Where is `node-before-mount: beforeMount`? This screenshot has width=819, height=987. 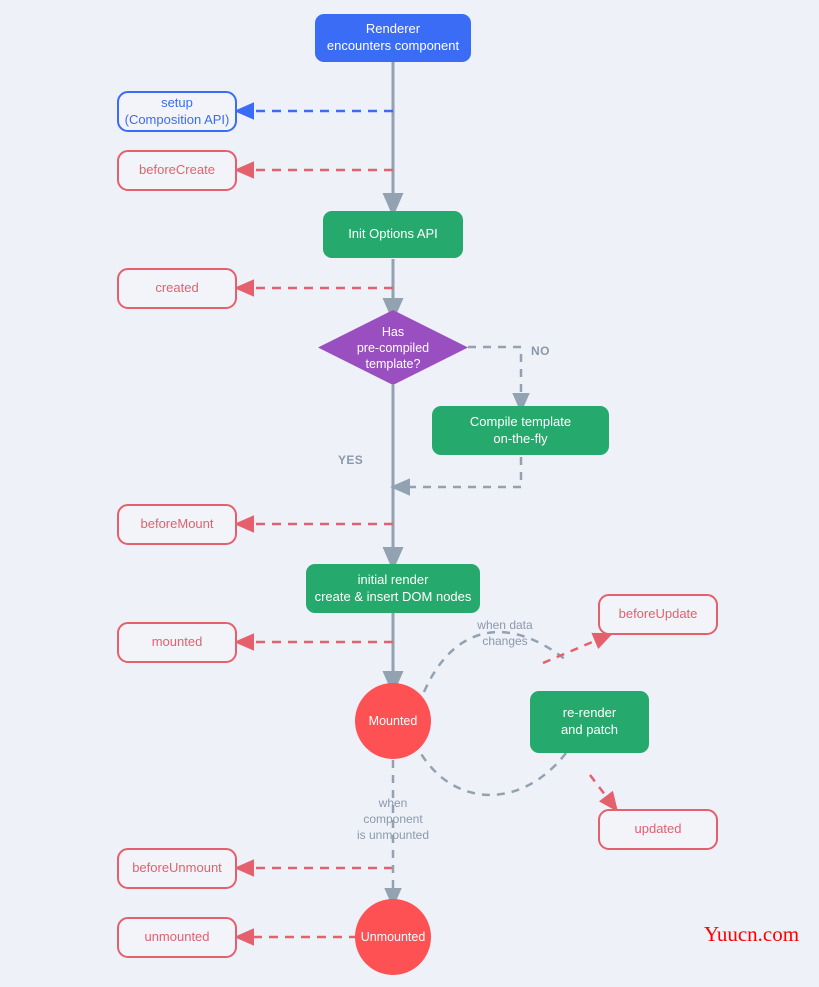
node-before-mount: beforeMount is located at coordinates (177, 524).